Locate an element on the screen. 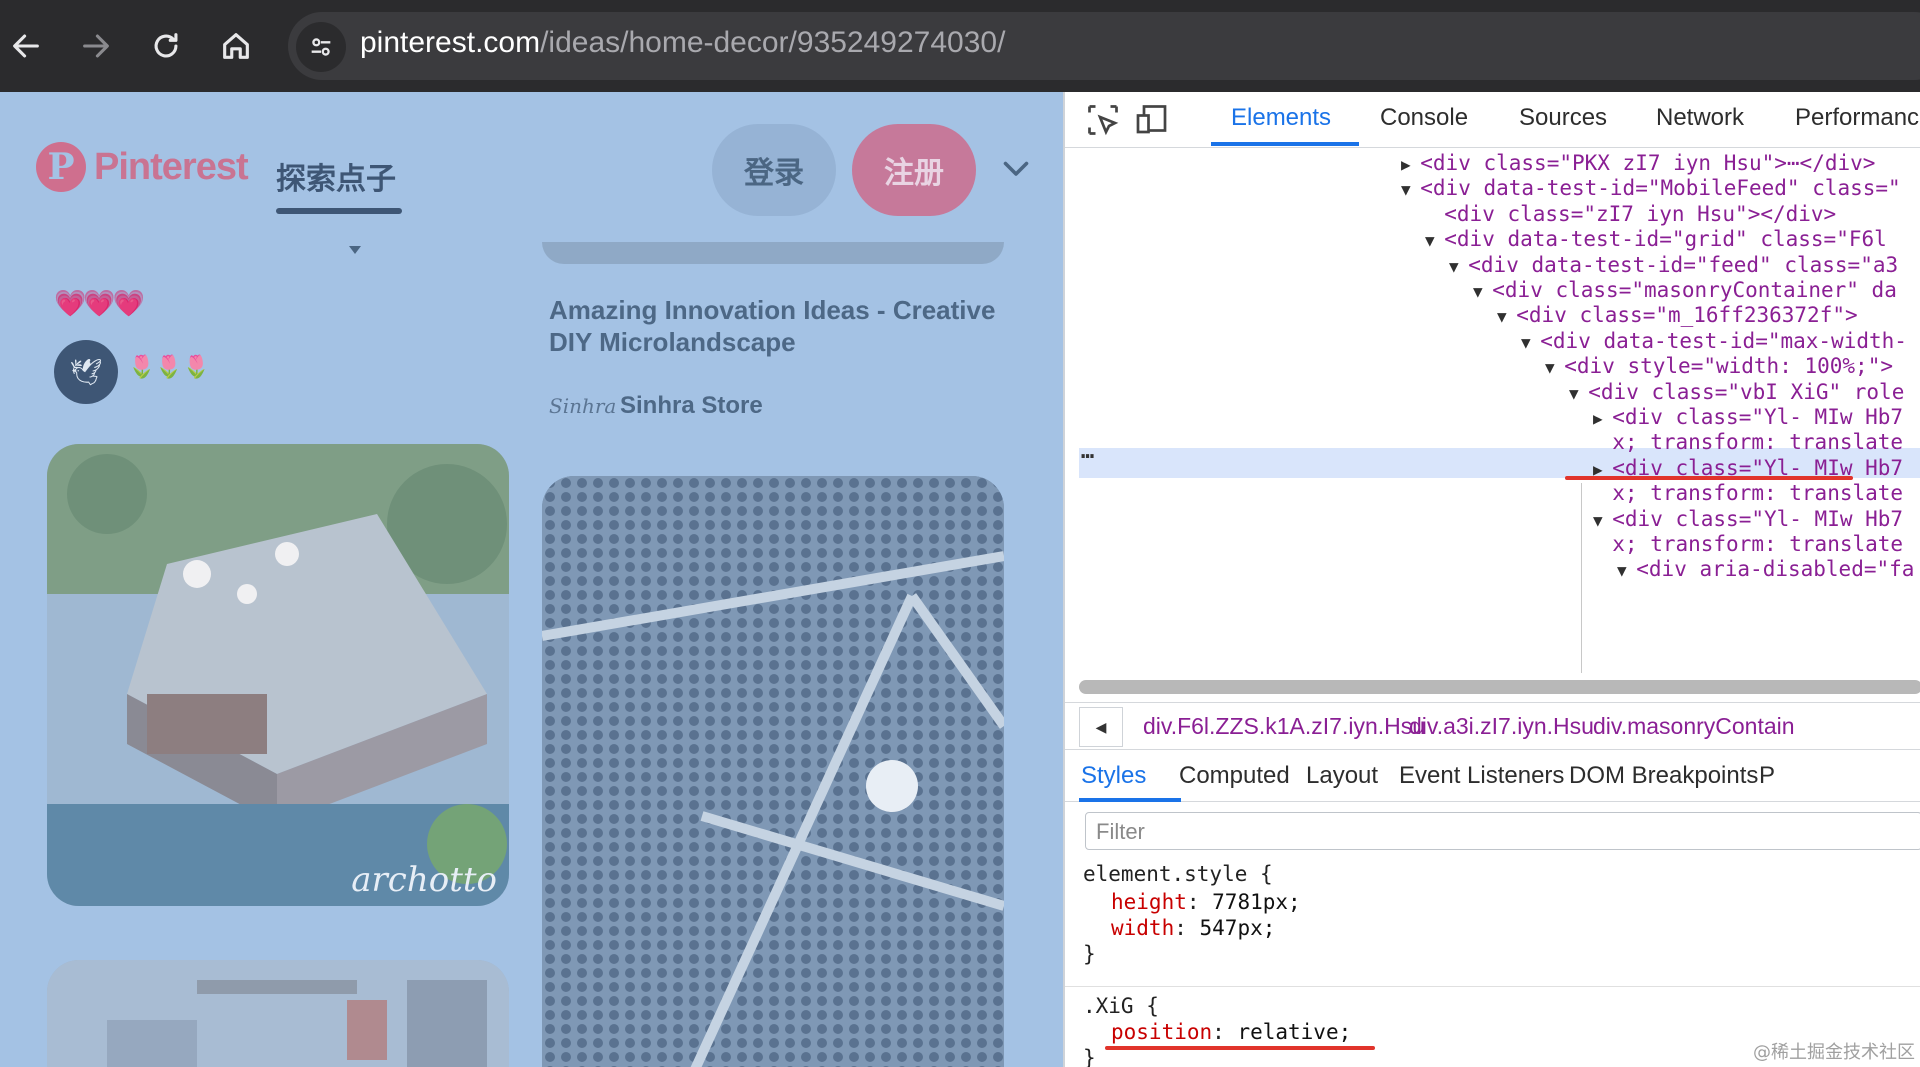 This screenshot has width=1920, height=1067. pin-image-ceiling is located at coordinates (773, 771).